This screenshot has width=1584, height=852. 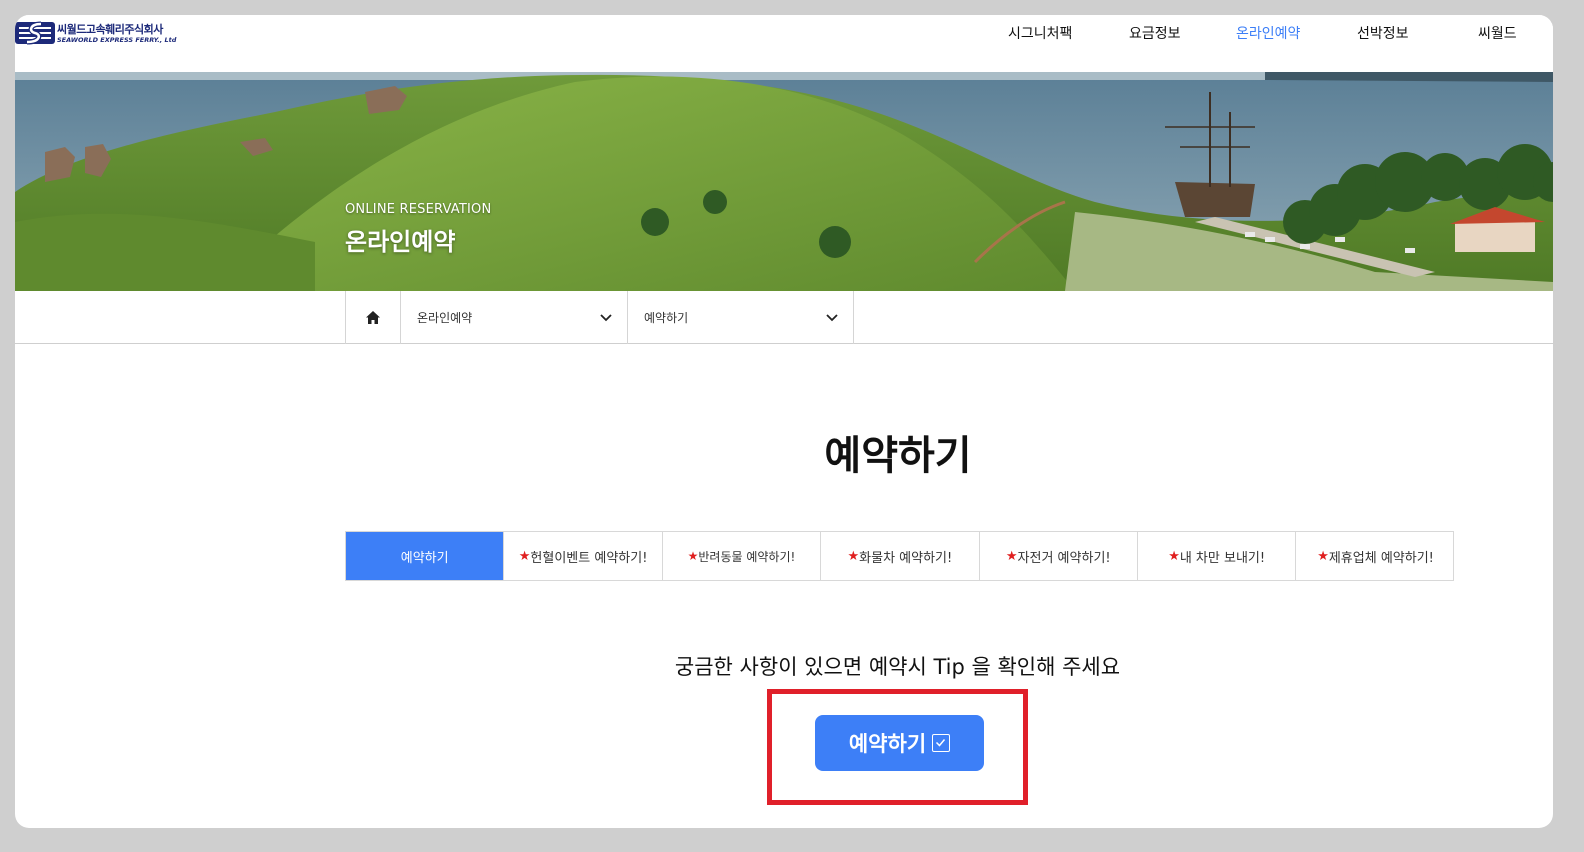 I want to click on reserve-button: 예약하기, so click(x=899, y=743).